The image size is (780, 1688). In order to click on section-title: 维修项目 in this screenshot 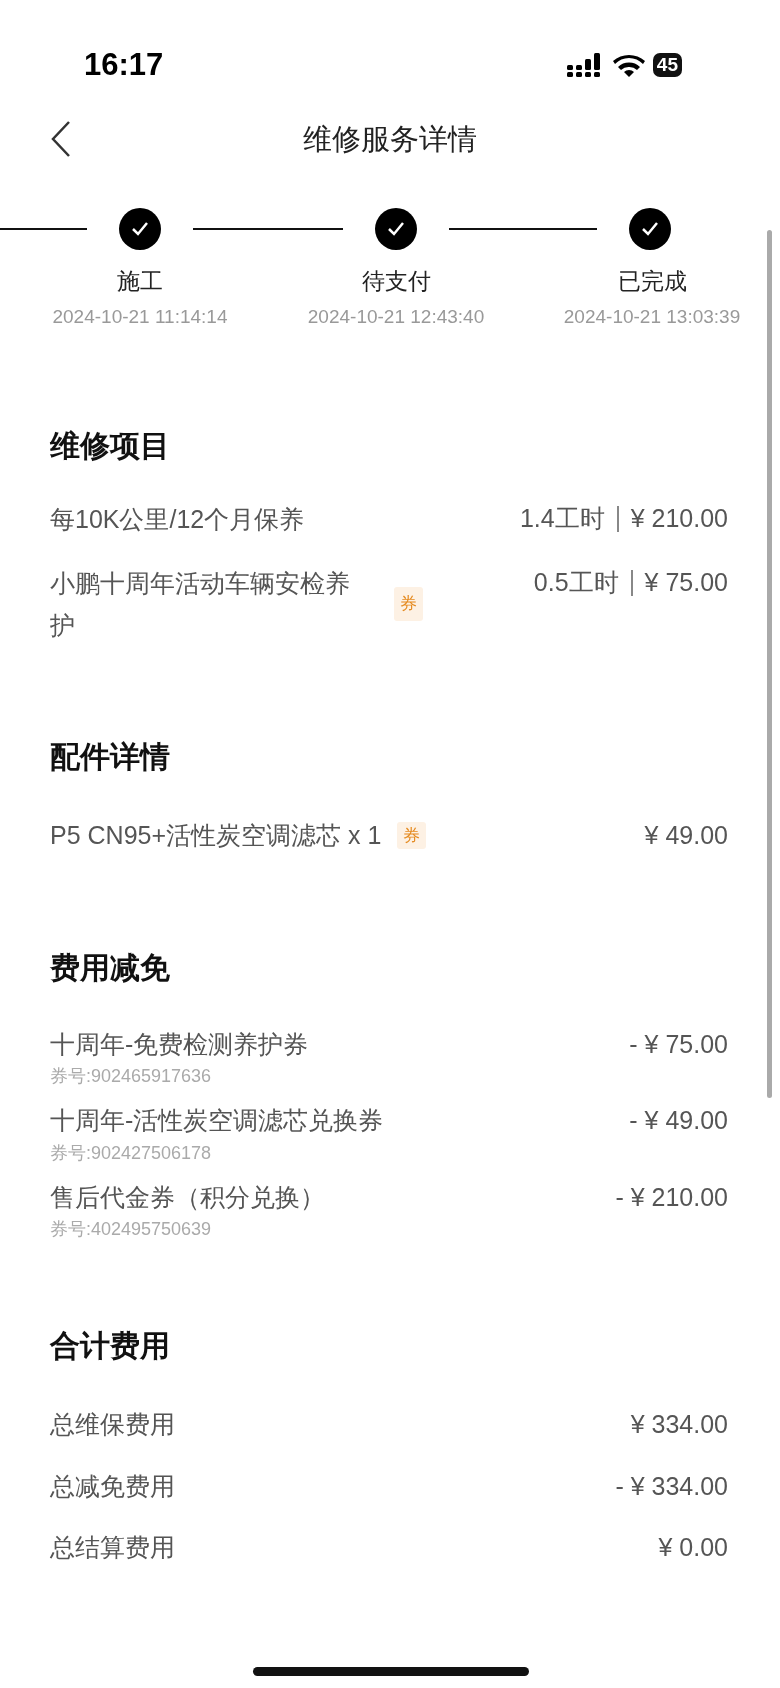, I will do `click(110, 446)`.